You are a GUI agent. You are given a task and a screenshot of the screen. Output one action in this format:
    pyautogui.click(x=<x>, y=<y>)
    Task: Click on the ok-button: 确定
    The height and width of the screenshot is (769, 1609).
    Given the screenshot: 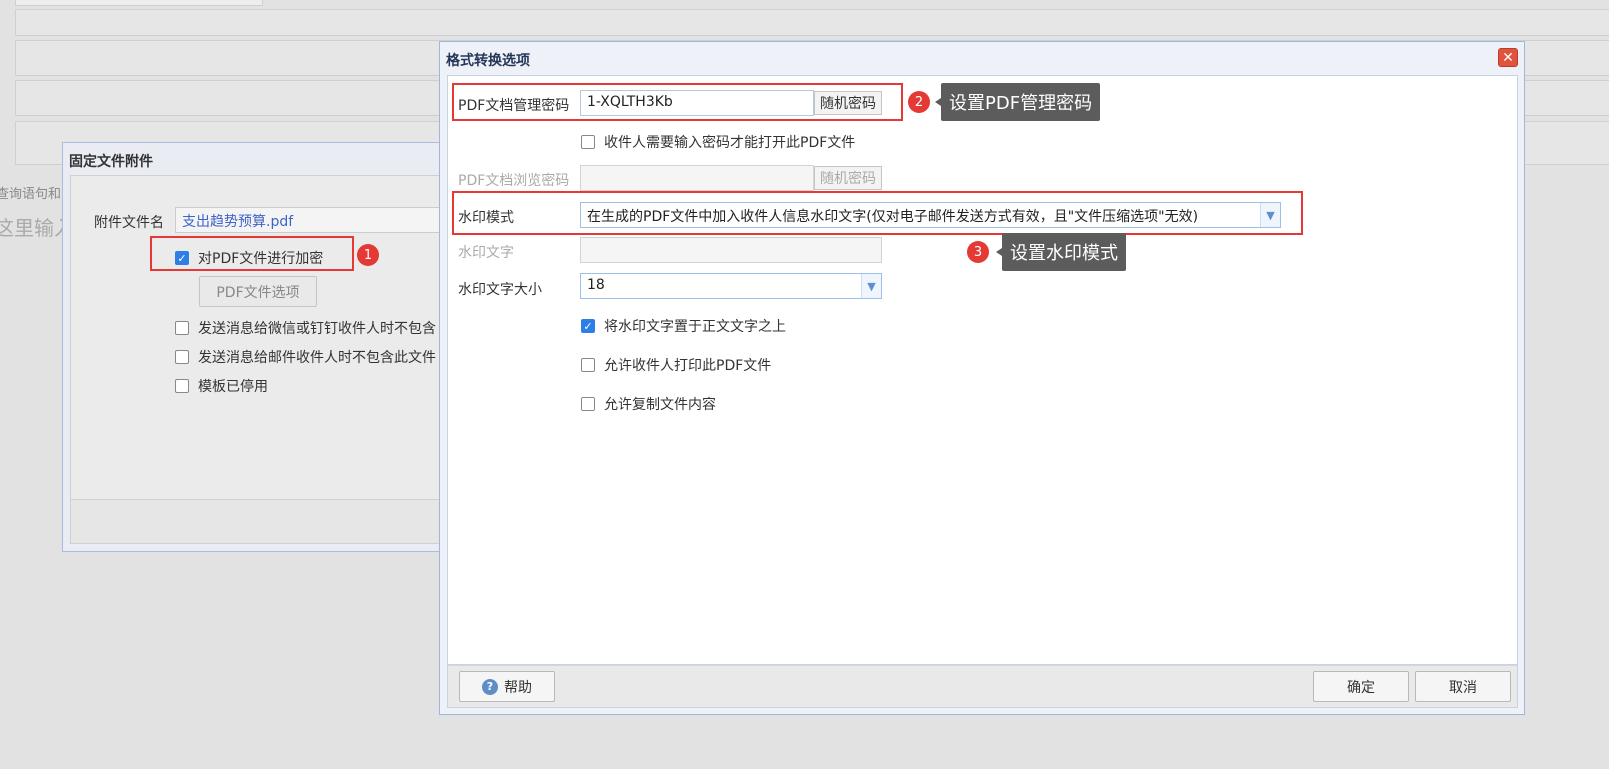 What is the action you would take?
    pyautogui.click(x=1361, y=686)
    